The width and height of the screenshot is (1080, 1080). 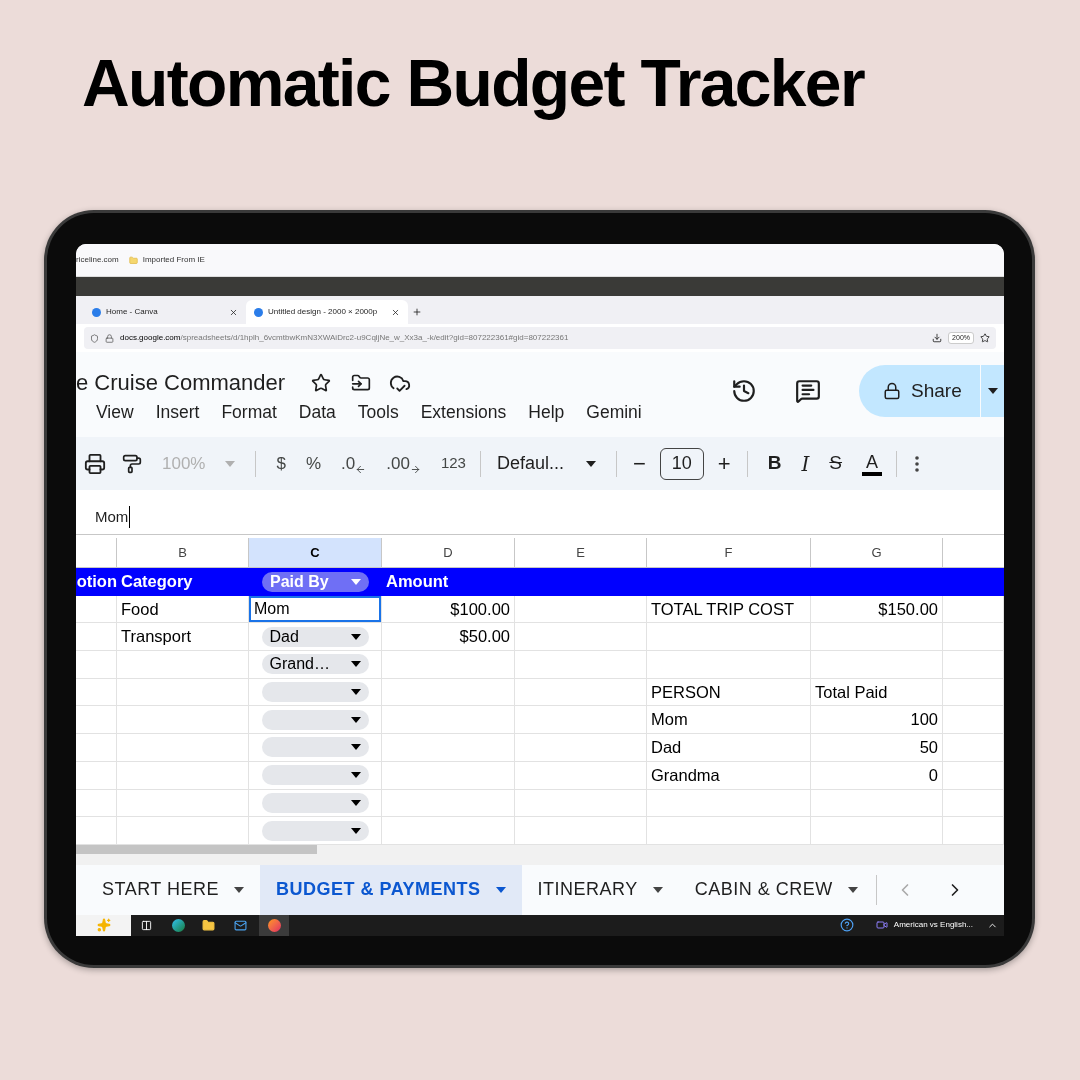 What do you see at coordinates (113, 517) in the screenshot?
I see `formula-bar: Mom` at bounding box center [113, 517].